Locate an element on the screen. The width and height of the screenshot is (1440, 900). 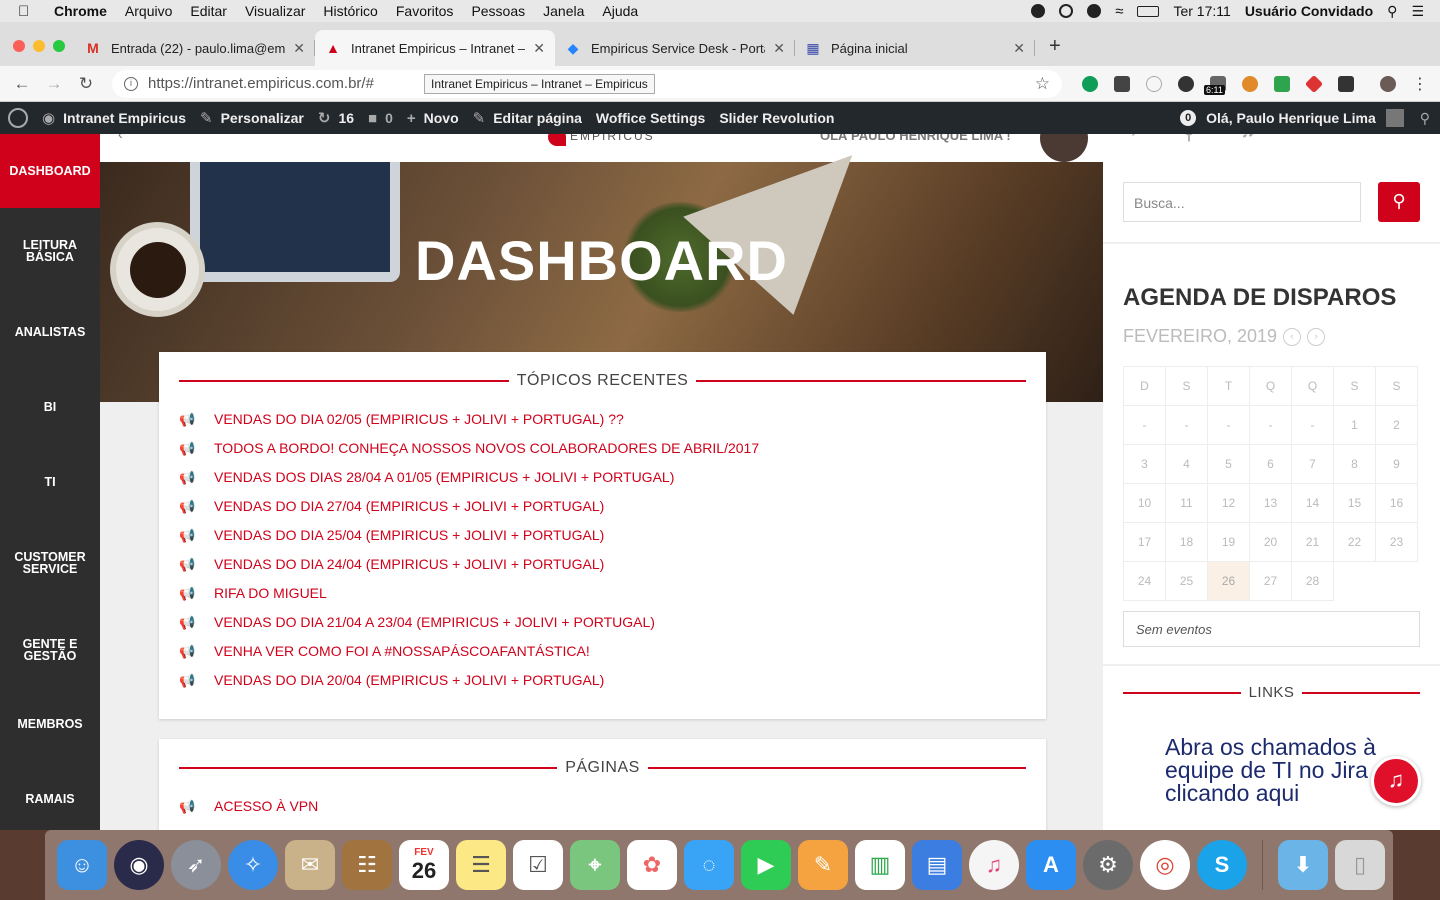
extension-globe-icon is located at coordinates (1186, 83).